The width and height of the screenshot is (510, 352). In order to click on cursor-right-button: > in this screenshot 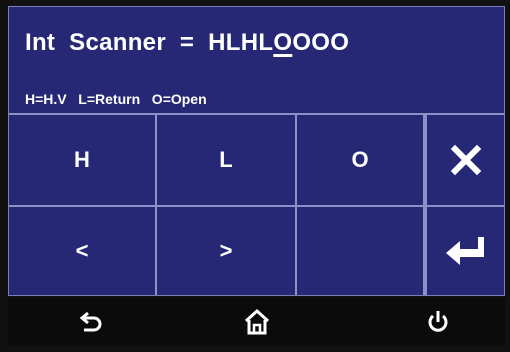, I will do `click(227, 251)`.